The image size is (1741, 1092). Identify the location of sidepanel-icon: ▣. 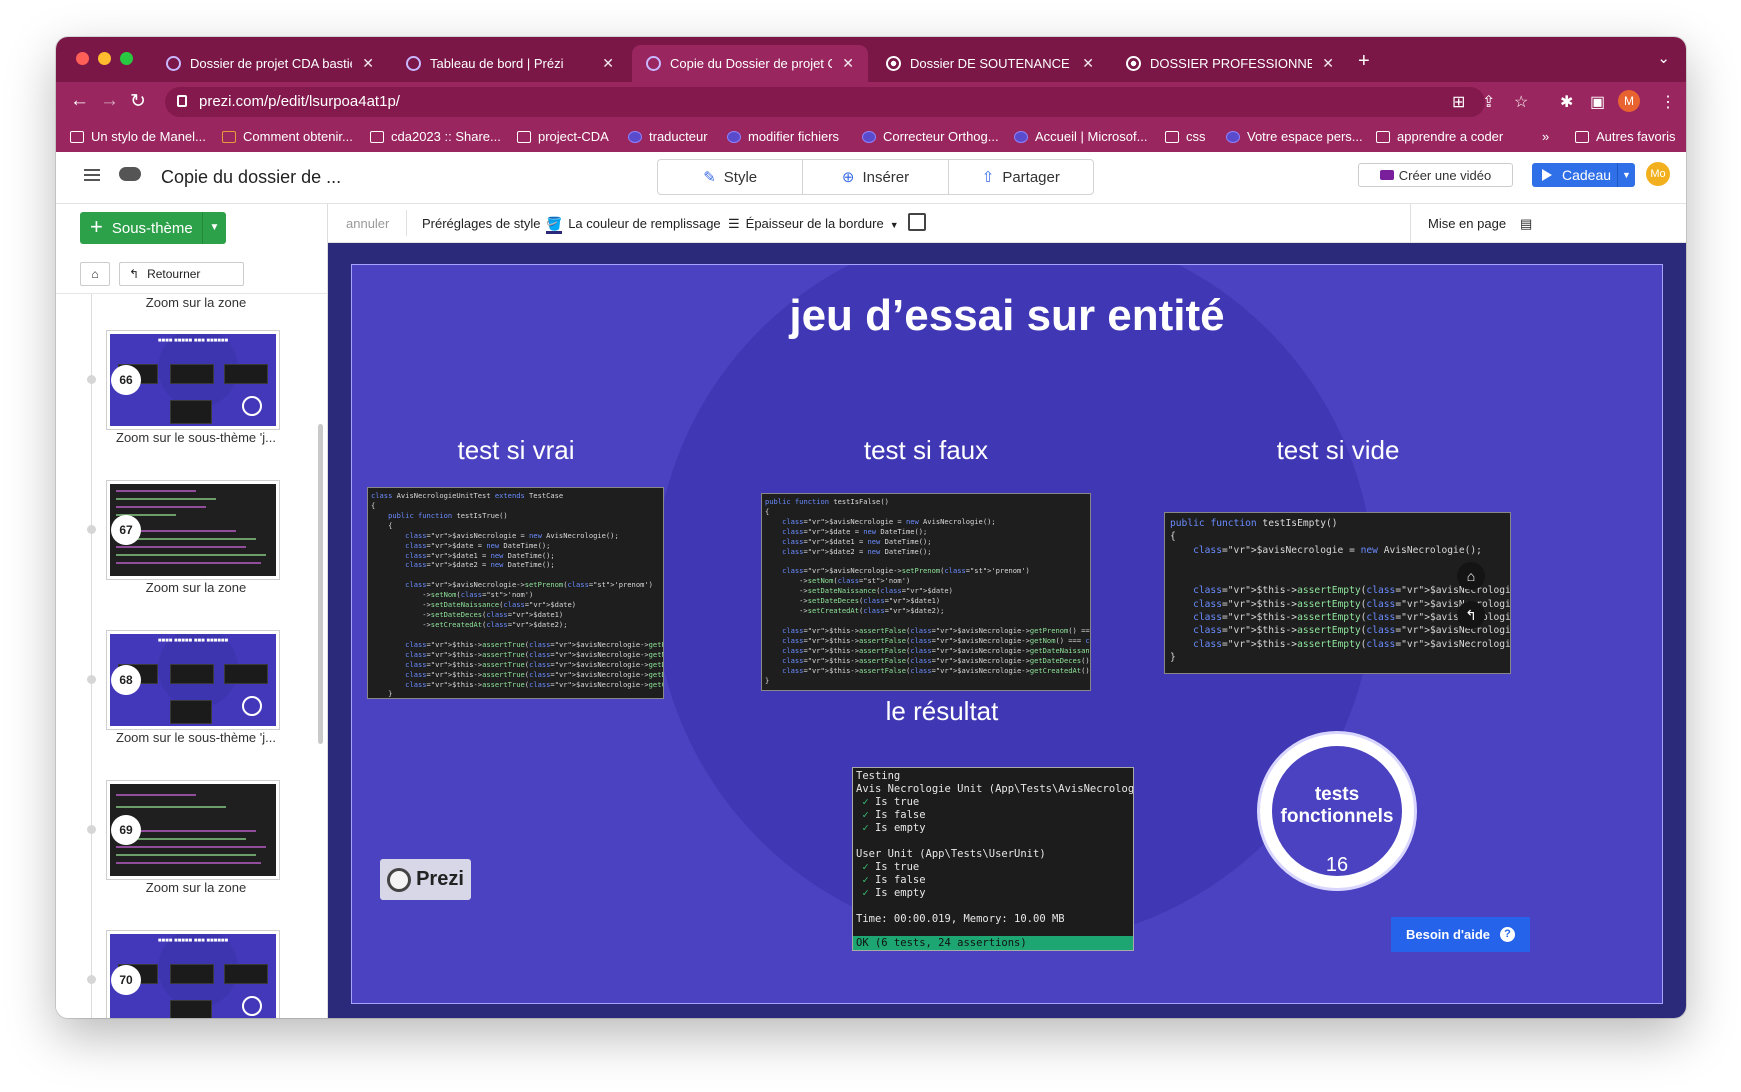
(1597, 102).